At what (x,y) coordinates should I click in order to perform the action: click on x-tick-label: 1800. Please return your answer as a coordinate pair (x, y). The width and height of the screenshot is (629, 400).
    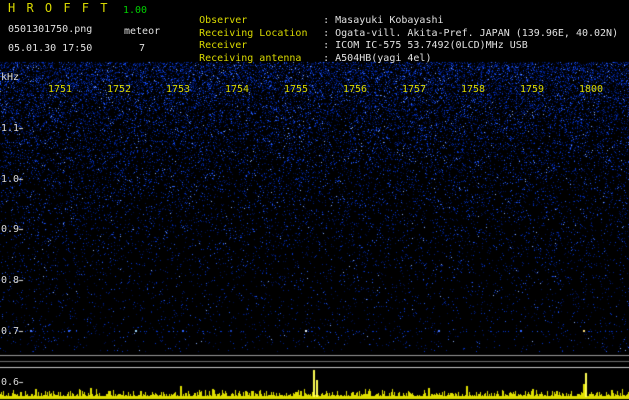
    Looking at the image, I should click on (591, 89).